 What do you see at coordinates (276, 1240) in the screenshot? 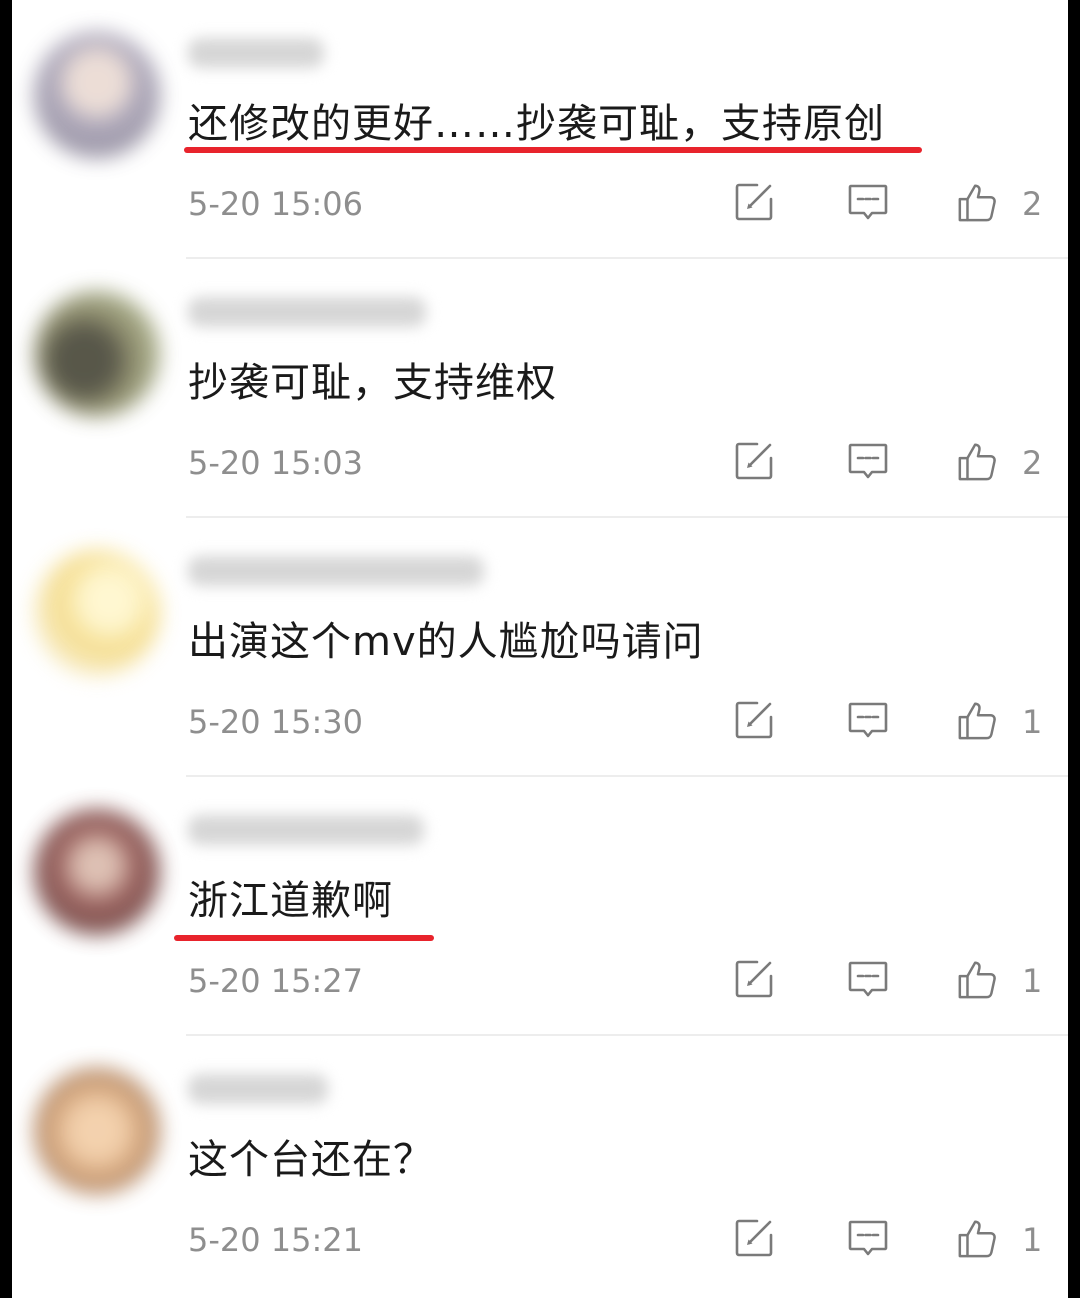
I see `timestamp: 5-20 15:21` at bounding box center [276, 1240].